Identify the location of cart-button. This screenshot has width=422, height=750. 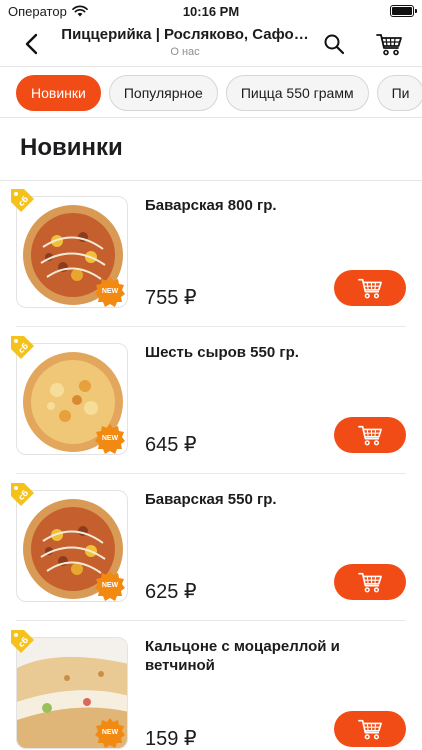
(389, 44).